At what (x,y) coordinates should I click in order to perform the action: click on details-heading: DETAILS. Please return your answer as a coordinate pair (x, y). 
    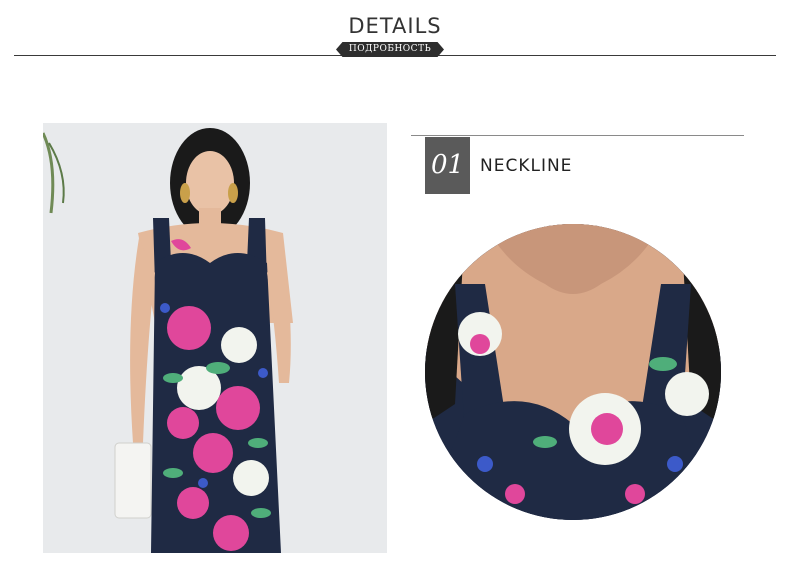
    Looking at the image, I should click on (395, 26).